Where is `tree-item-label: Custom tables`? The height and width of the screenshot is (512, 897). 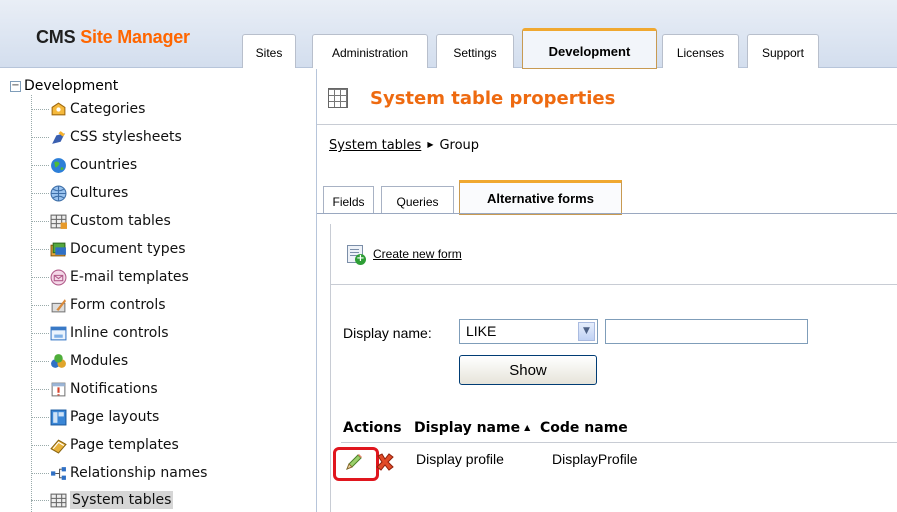 tree-item-label: Custom tables is located at coordinates (120, 221).